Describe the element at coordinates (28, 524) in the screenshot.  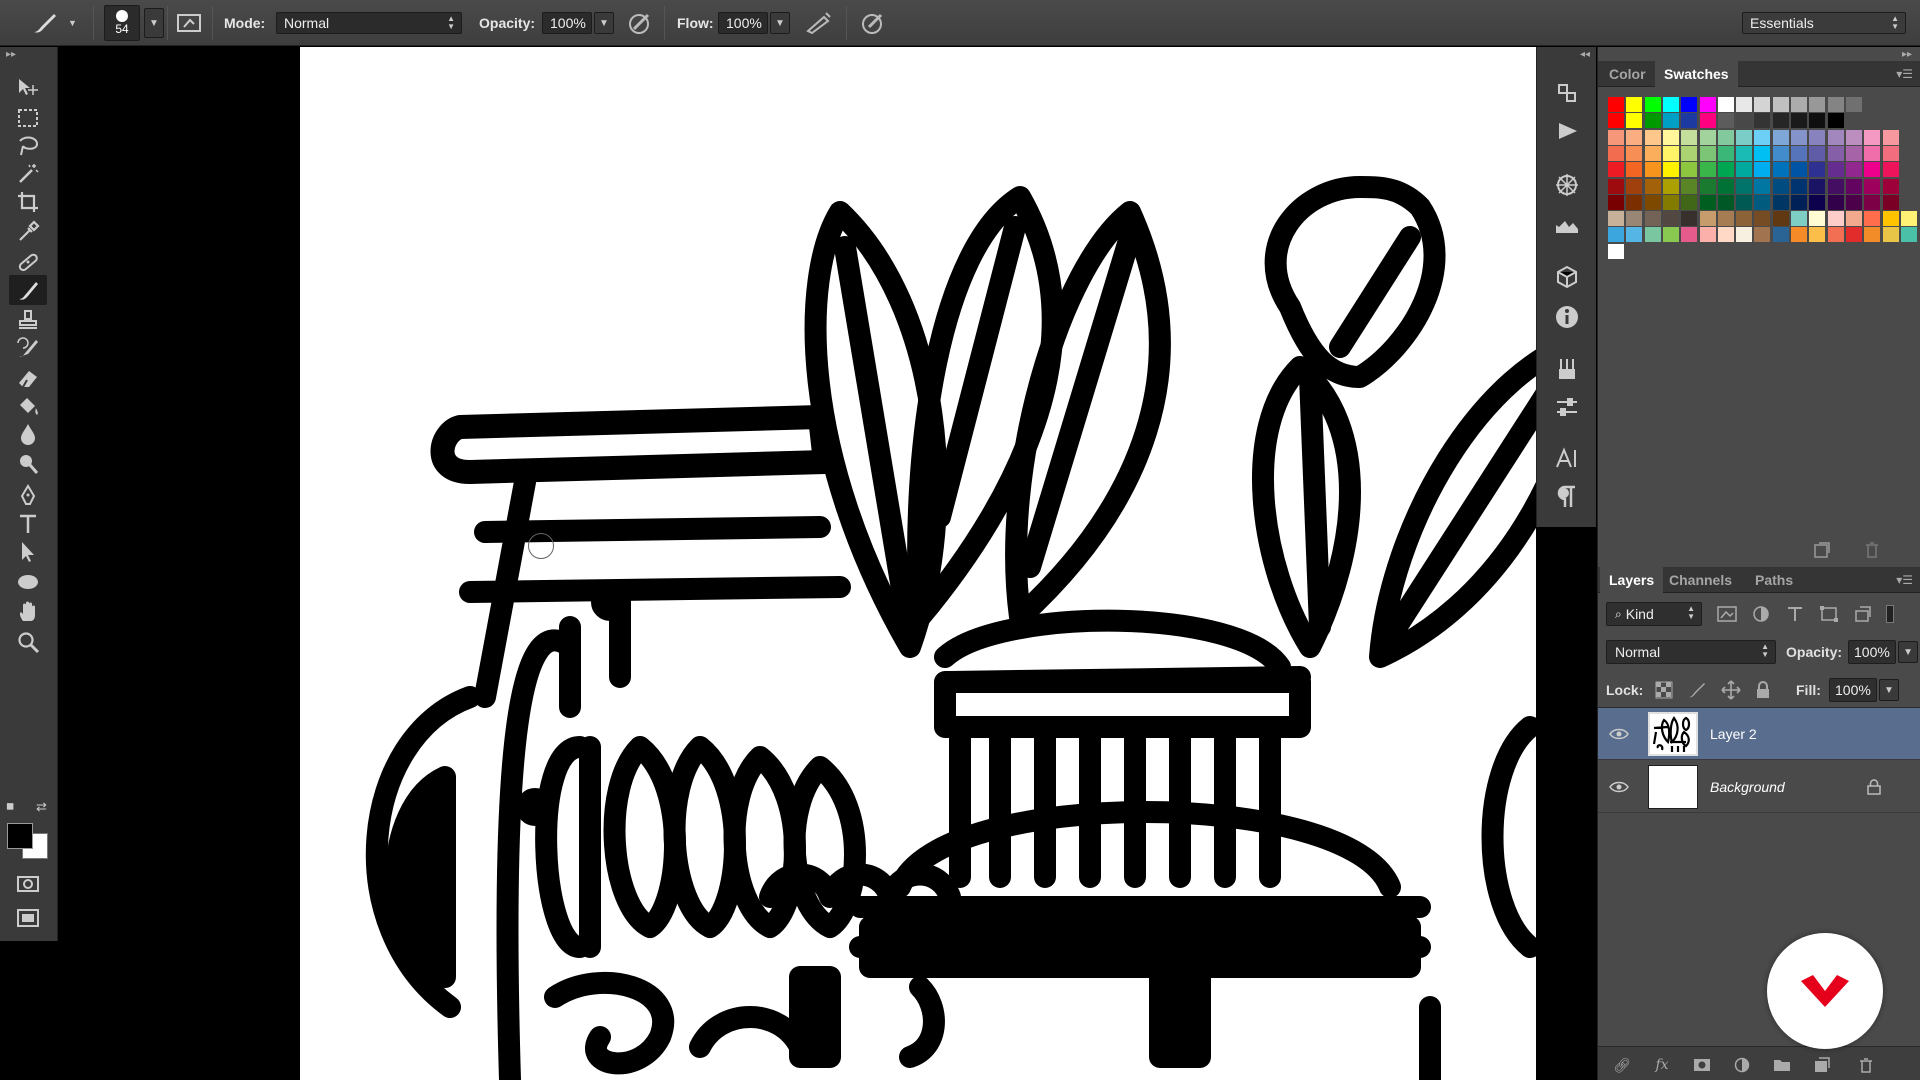
I see `type-tool` at that location.